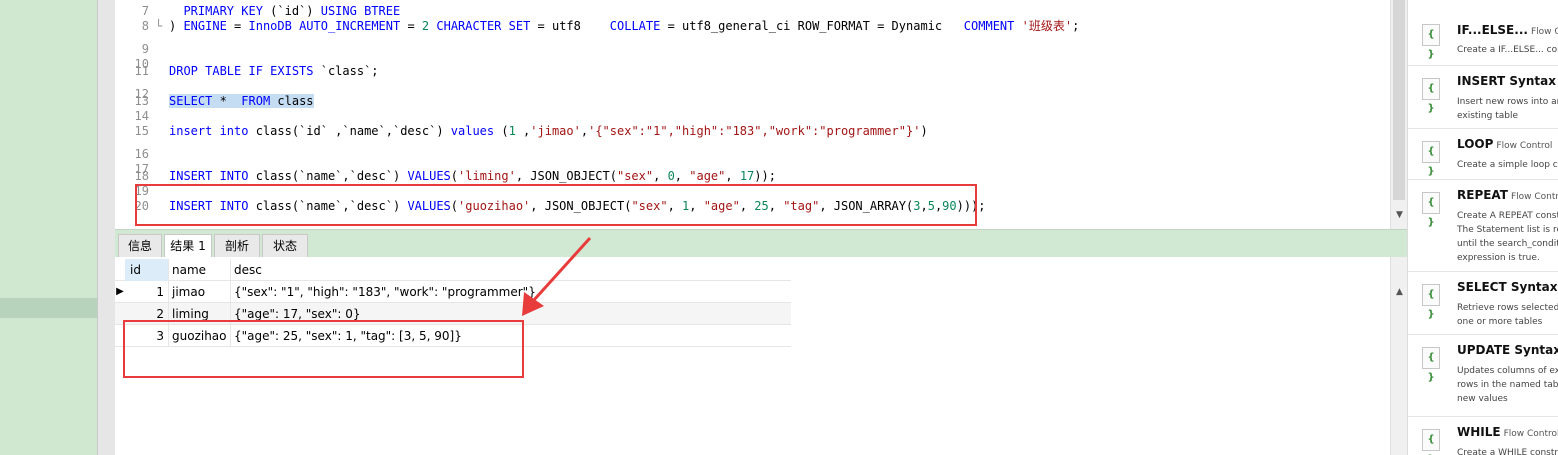 This screenshot has height=455, width=1558. What do you see at coordinates (1507, 244) in the screenshot?
I see `snippet-description: until the search_conditi` at bounding box center [1507, 244].